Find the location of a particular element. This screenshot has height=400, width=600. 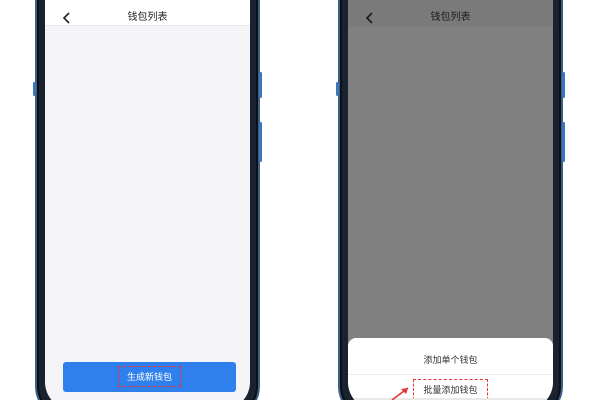

option-label: 批量添加钱包 is located at coordinates (450, 389).